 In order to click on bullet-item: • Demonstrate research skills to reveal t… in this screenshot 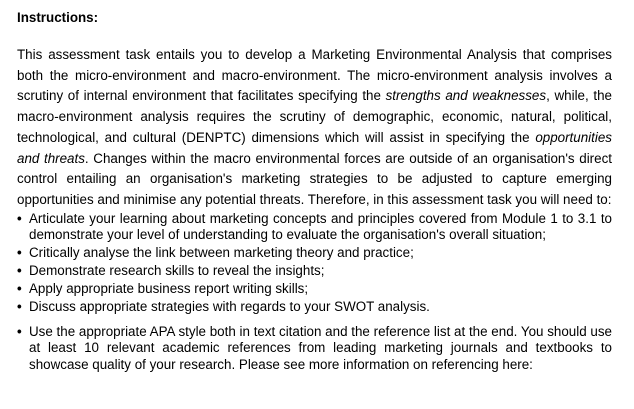, I will do `click(314, 271)`.